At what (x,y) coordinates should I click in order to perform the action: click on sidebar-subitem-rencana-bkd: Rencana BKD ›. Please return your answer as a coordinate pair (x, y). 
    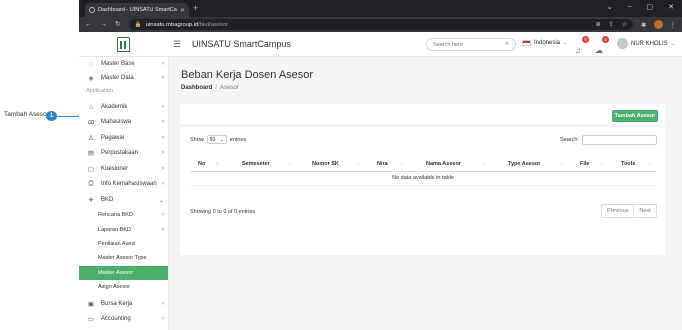
    Looking at the image, I should click on (123, 215).